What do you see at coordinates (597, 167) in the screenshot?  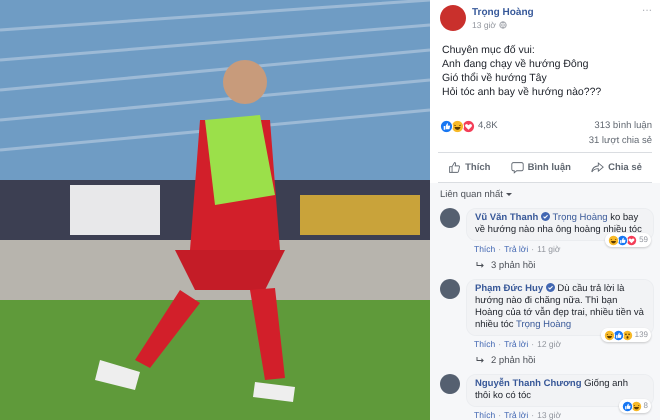 I see `share-arrow-icon` at bounding box center [597, 167].